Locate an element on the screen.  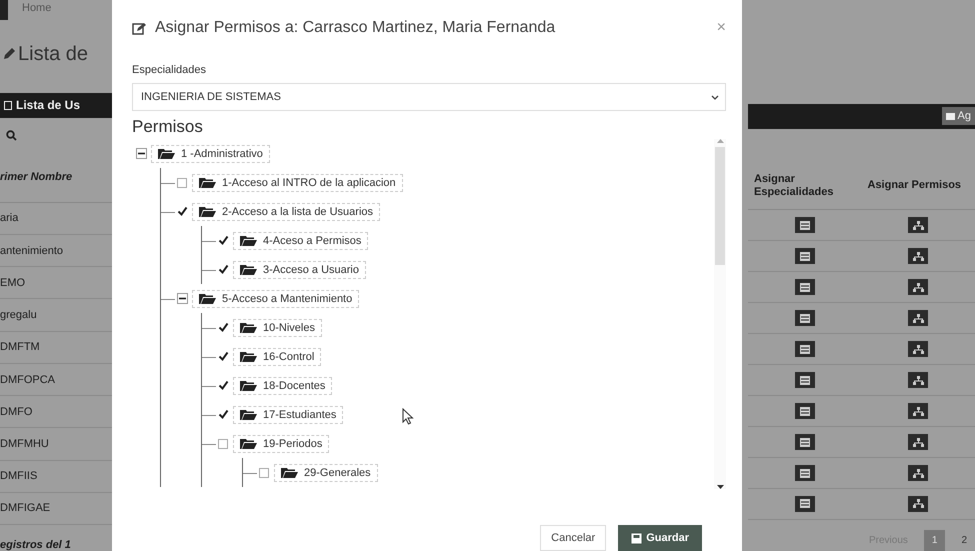
pagination-button: 2 is located at coordinates (964, 540).